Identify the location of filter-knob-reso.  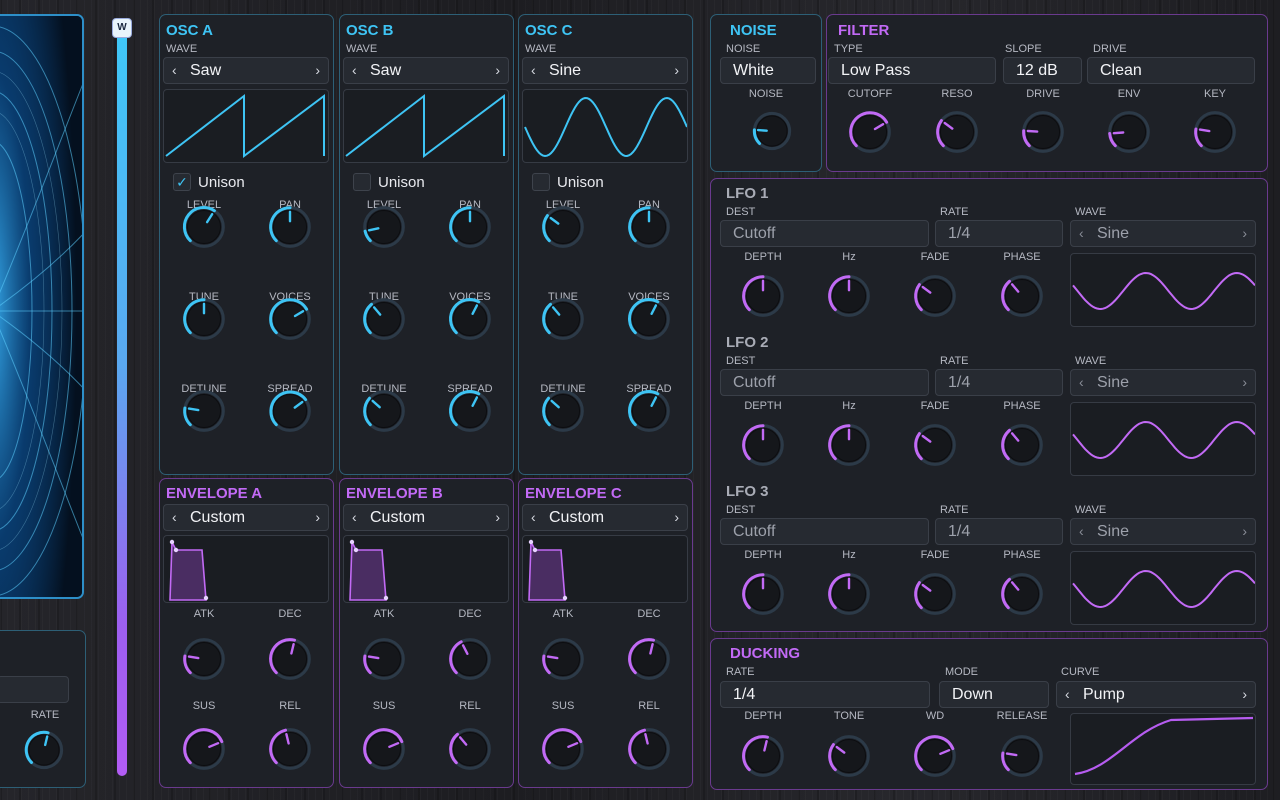
(957, 132).